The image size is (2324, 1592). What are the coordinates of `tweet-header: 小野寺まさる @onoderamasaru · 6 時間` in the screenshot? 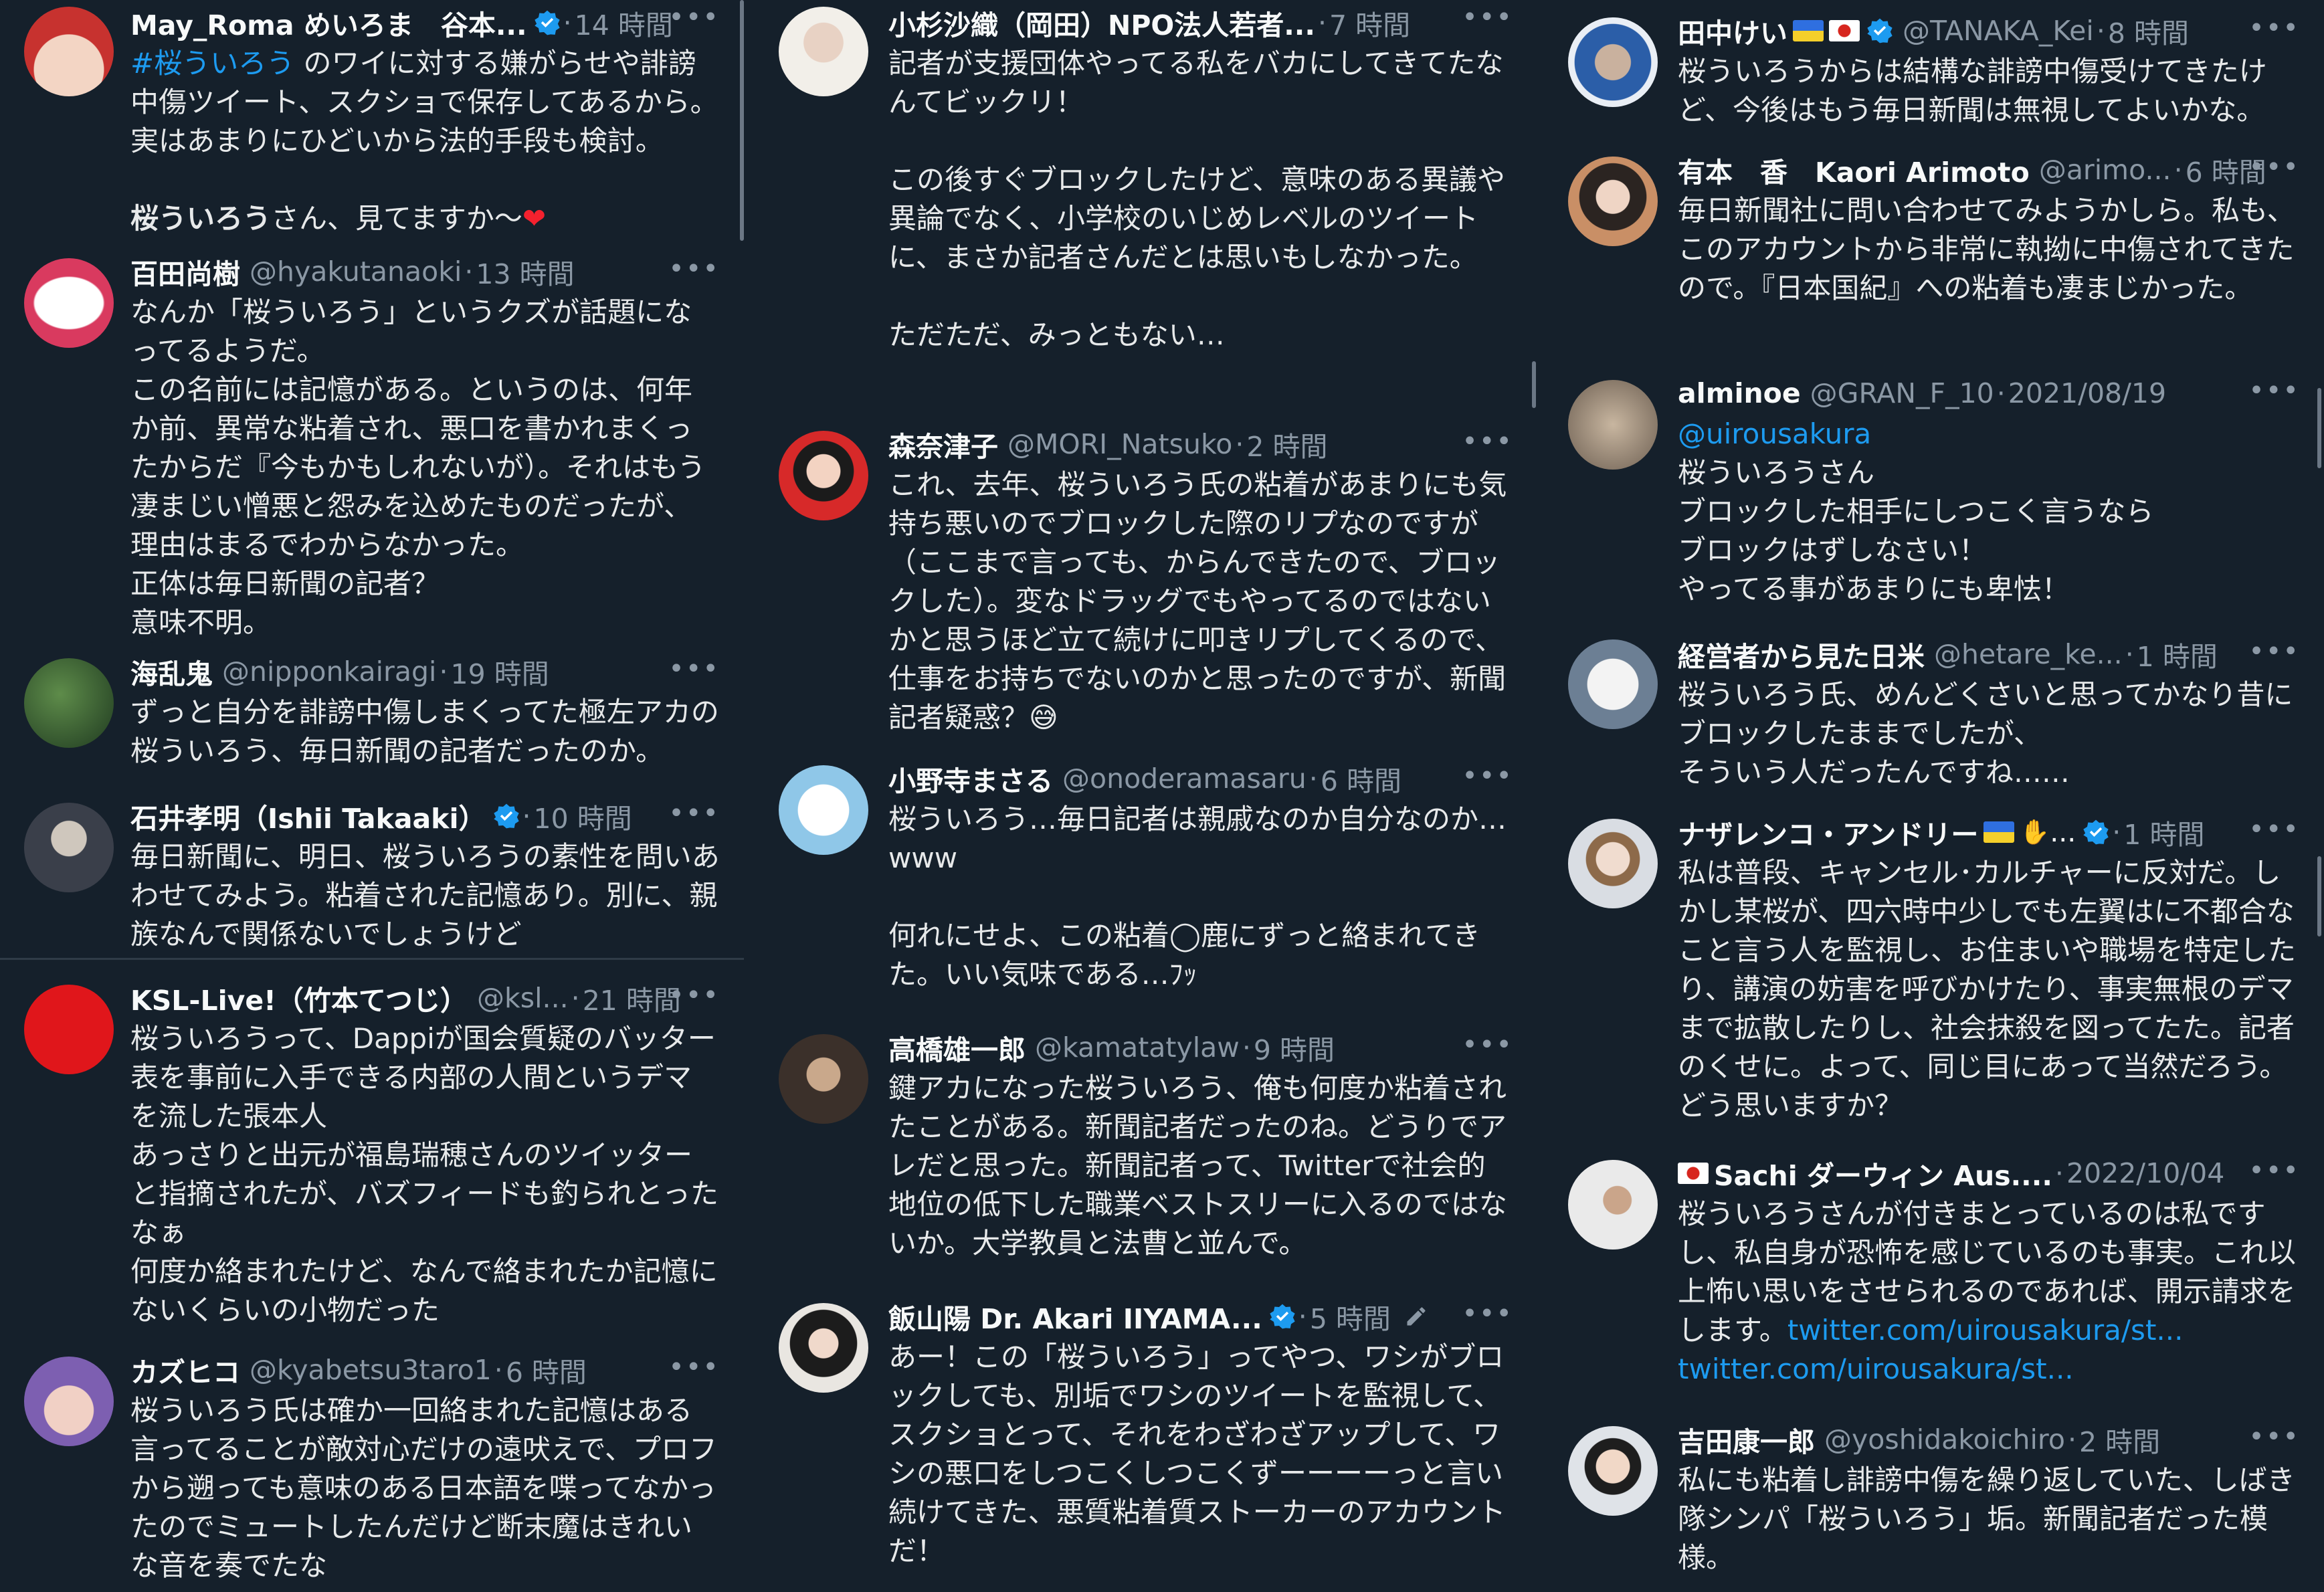 It's located at (1202, 779).